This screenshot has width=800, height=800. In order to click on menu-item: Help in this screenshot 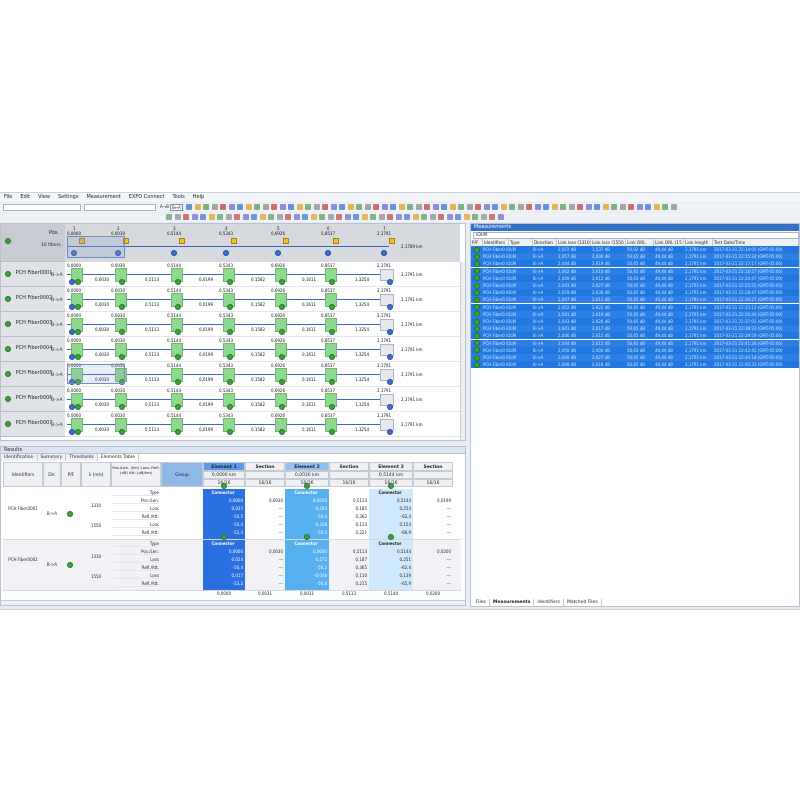, I will do `click(198, 197)`.